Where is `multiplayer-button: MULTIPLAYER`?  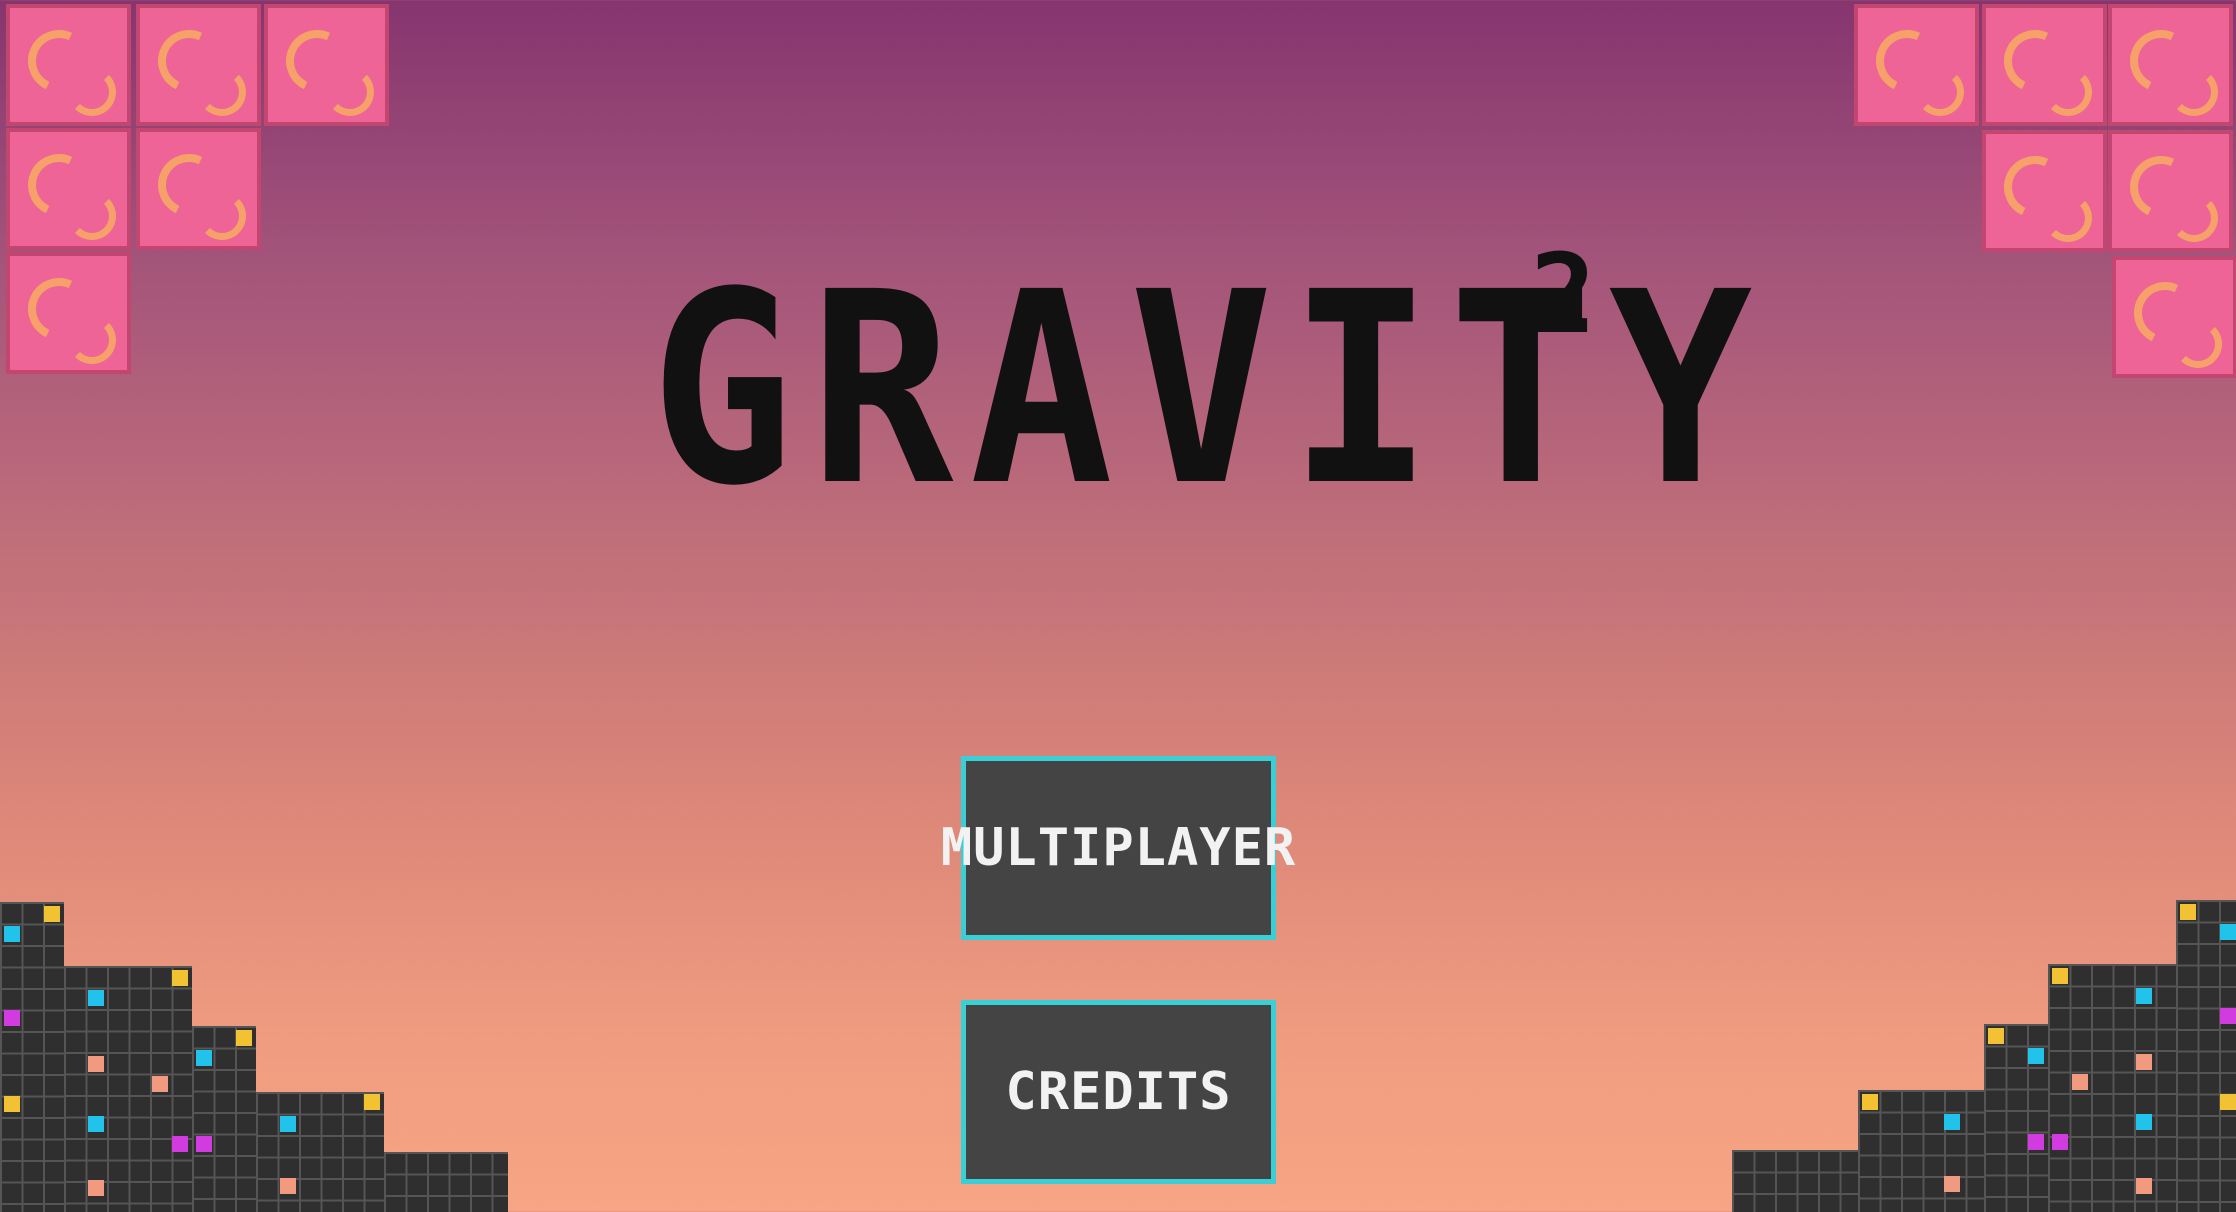
multiplayer-button: MULTIPLAYER is located at coordinates (1118, 848).